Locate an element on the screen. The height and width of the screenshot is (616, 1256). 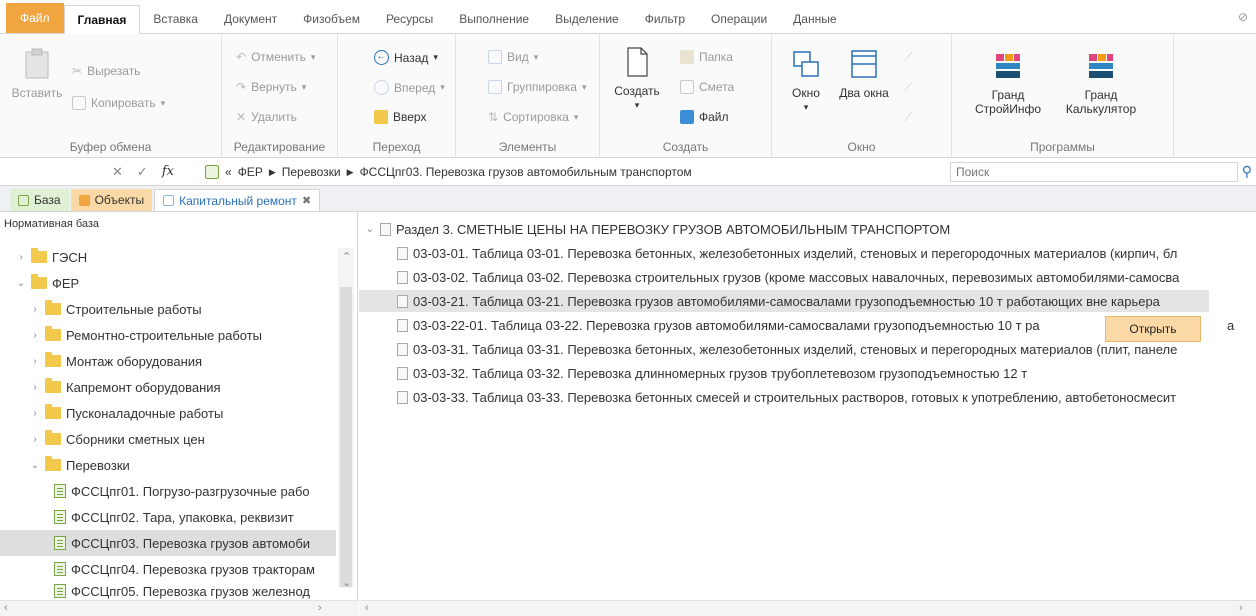
tab-filter: Фильтр is located at coordinates (665, 19).